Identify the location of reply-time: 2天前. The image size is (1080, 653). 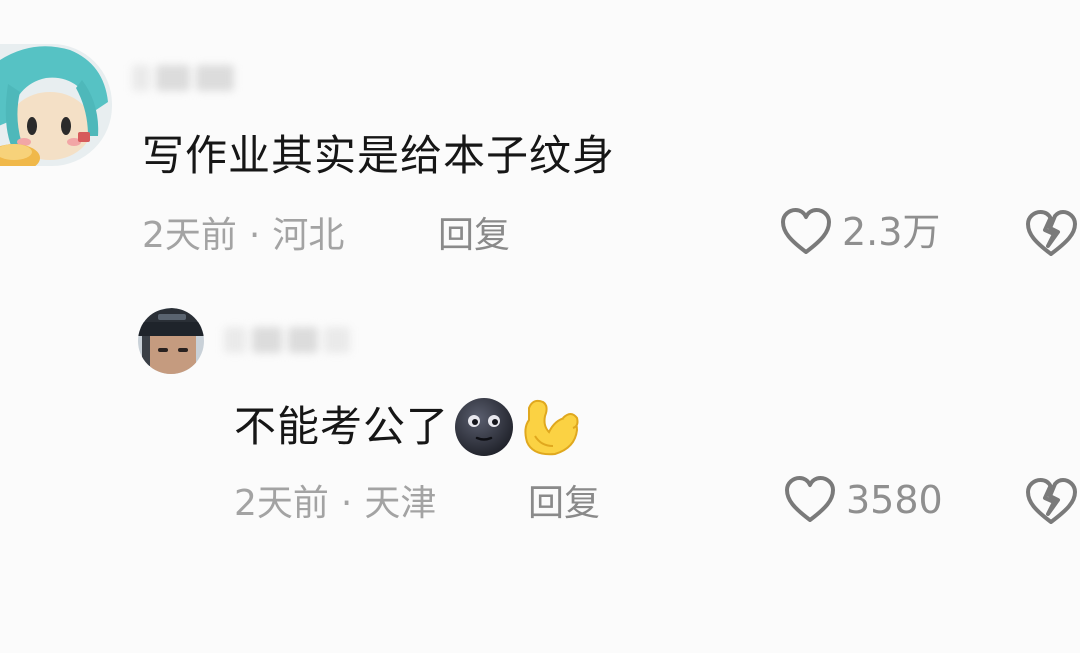
(281, 503).